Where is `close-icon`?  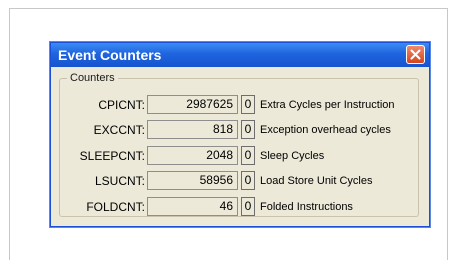 close-icon is located at coordinates (415, 54).